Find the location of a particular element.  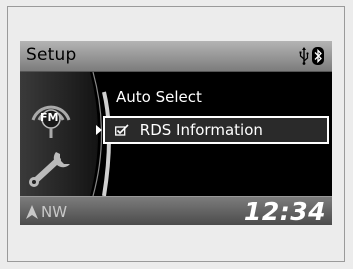

selection-arrow-icon is located at coordinates (99, 130).